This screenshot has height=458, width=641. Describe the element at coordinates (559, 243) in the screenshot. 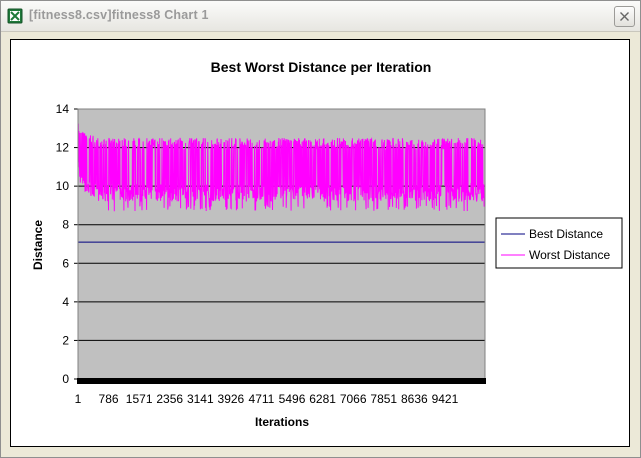

I see `legend: Best Distance Worst Distance` at that location.